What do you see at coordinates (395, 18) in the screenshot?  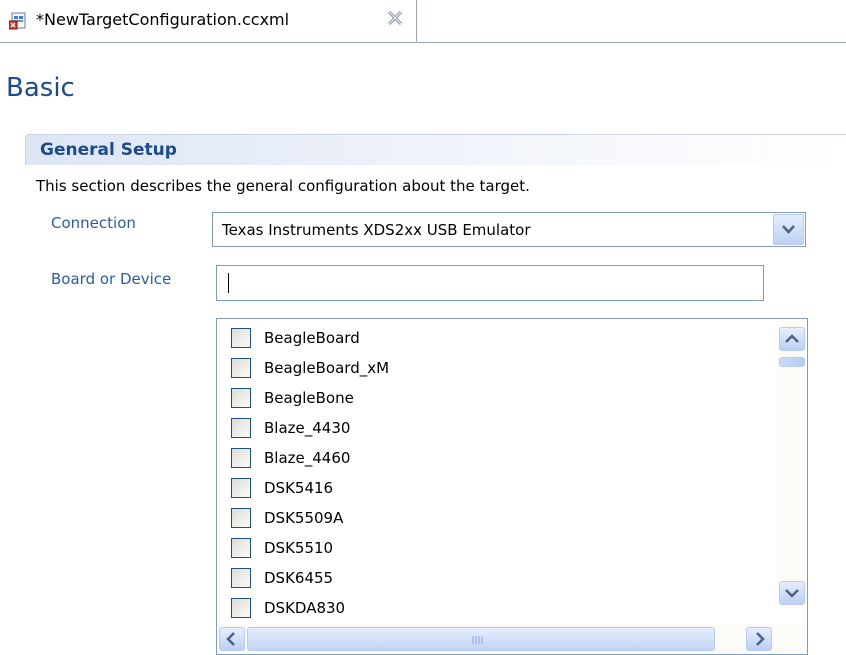 I see `close-icon` at bounding box center [395, 18].